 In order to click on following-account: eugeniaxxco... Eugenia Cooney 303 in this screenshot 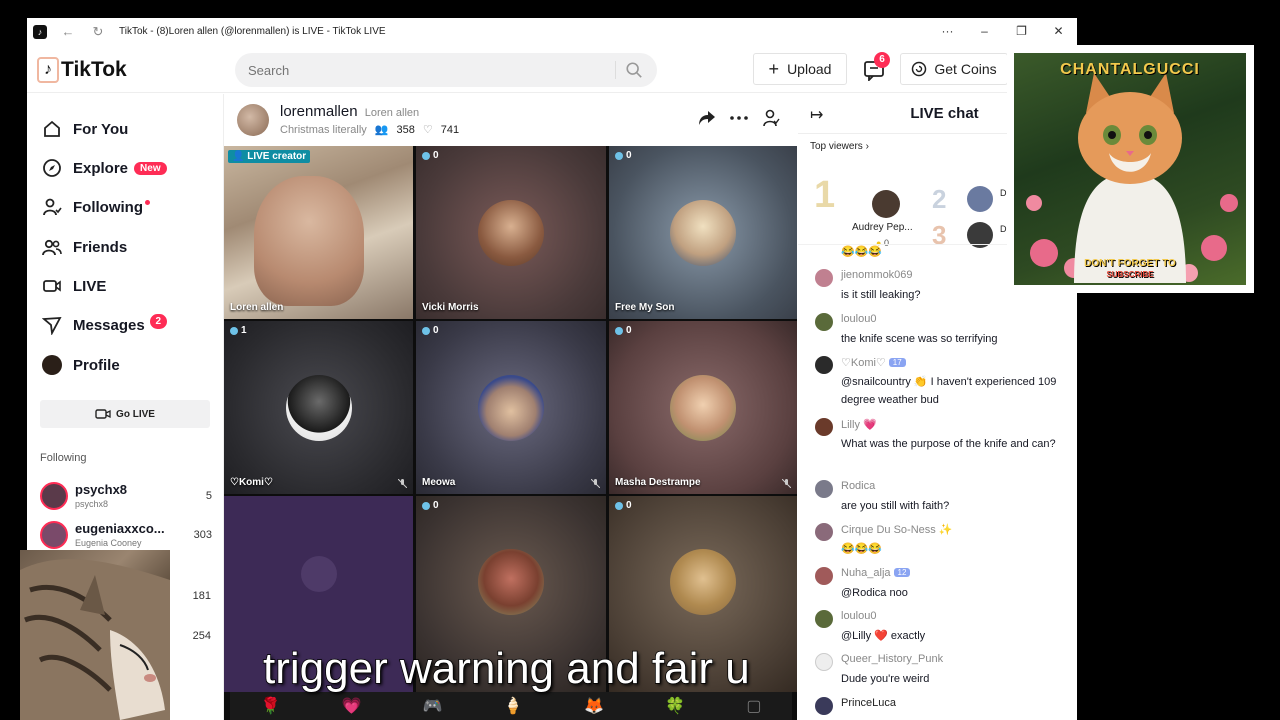, I will do `click(126, 536)`.